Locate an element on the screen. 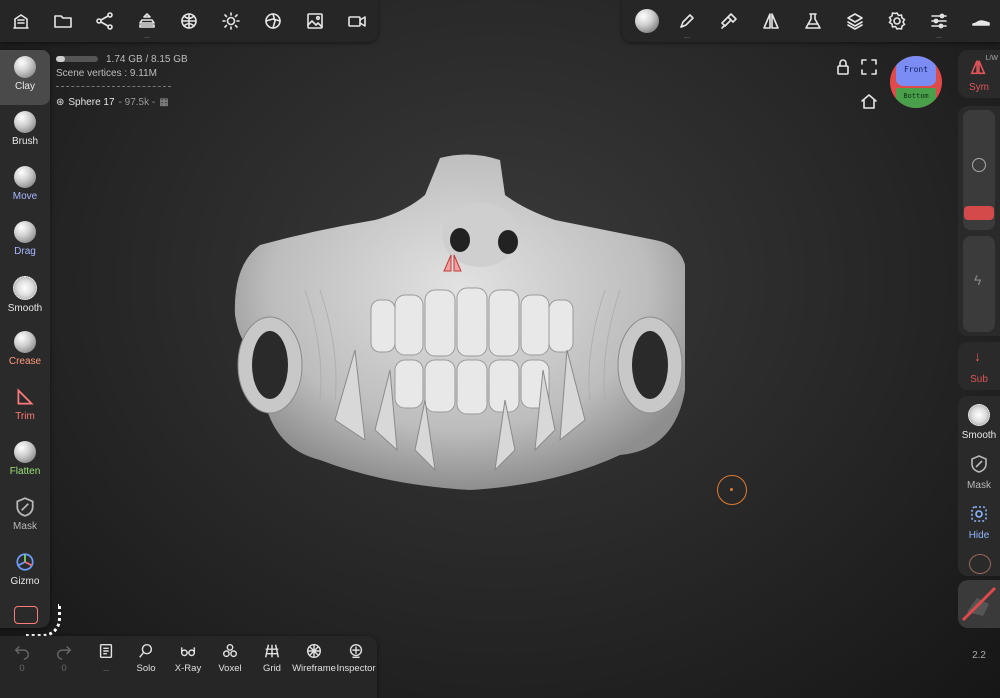  sun-icon is located at coordinates (231, 21).